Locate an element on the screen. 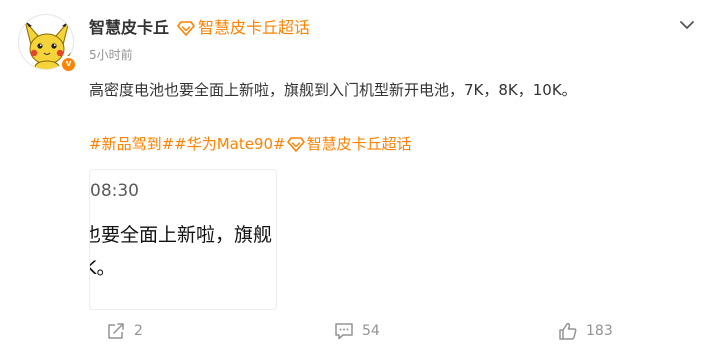  like-count: 183 is located at coordinates (599, 331).